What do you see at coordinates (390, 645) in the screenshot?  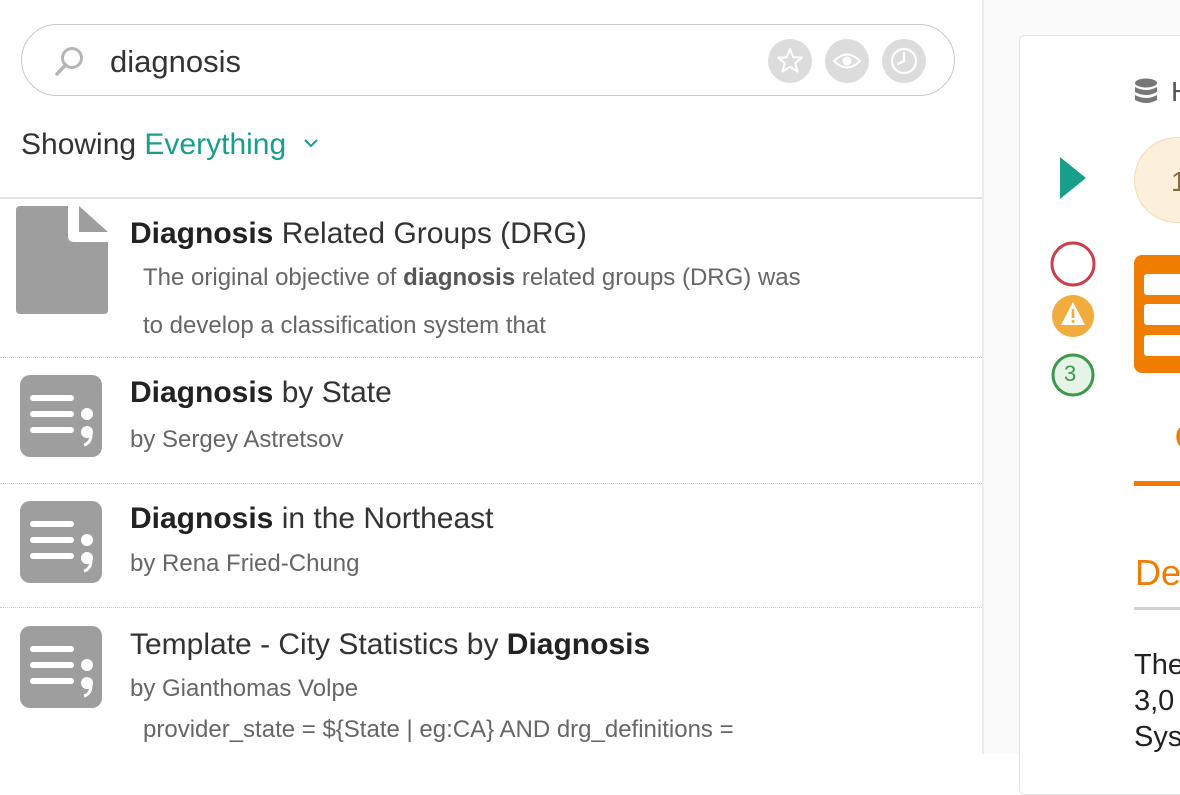 I see `result-title: Template - City Statistics by Diagnosis` at bounding box center [390, 645].